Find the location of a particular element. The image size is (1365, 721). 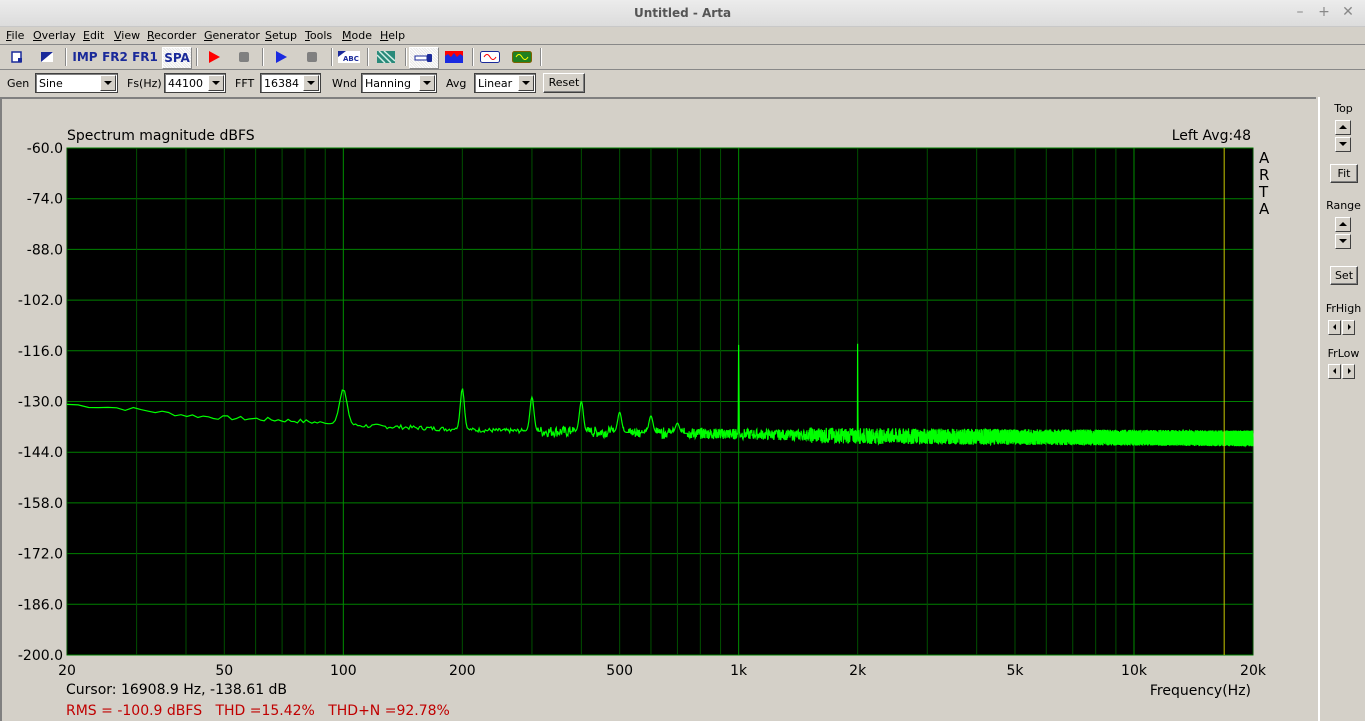

fit-button: Fit is located at coordinates (1344, 173).